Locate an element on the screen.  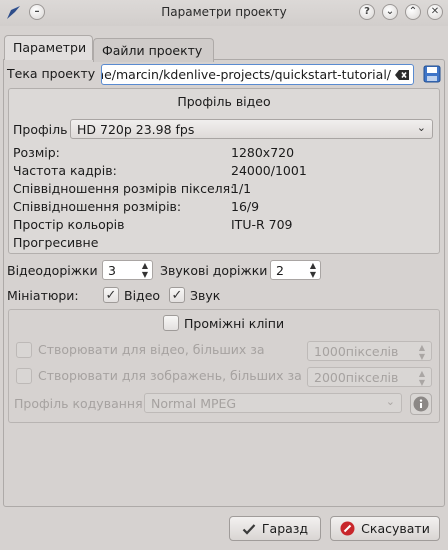
audio-tracks-spinbox: 2 ▲ ▼ is located at coordinates (295, 270).